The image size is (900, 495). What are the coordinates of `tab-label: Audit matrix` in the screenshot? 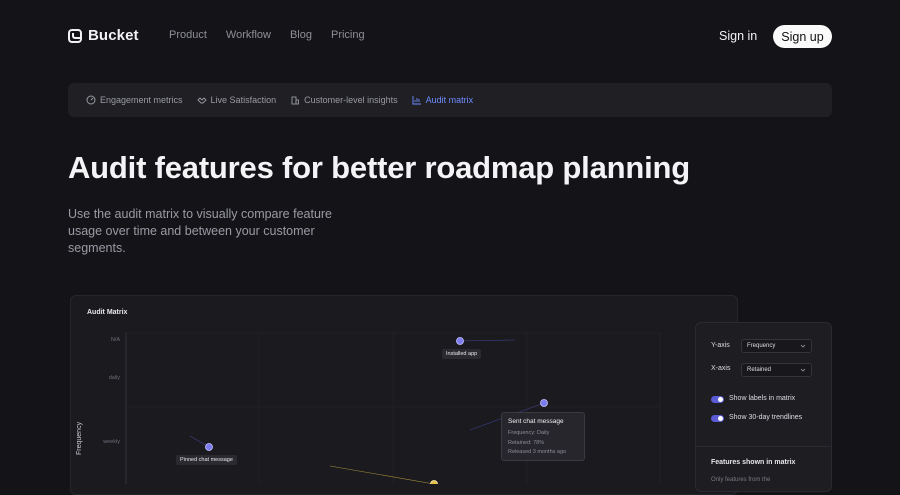 It's located at (449, 100).